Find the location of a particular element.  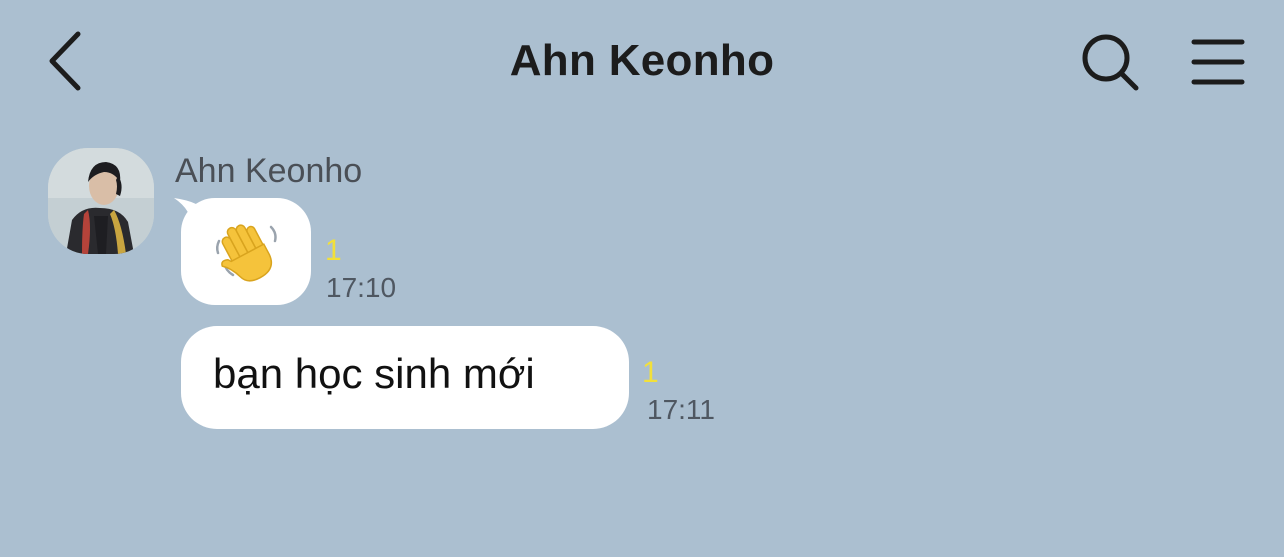

sender-name: Ahn Keonho is located at coordinates (269, 171).